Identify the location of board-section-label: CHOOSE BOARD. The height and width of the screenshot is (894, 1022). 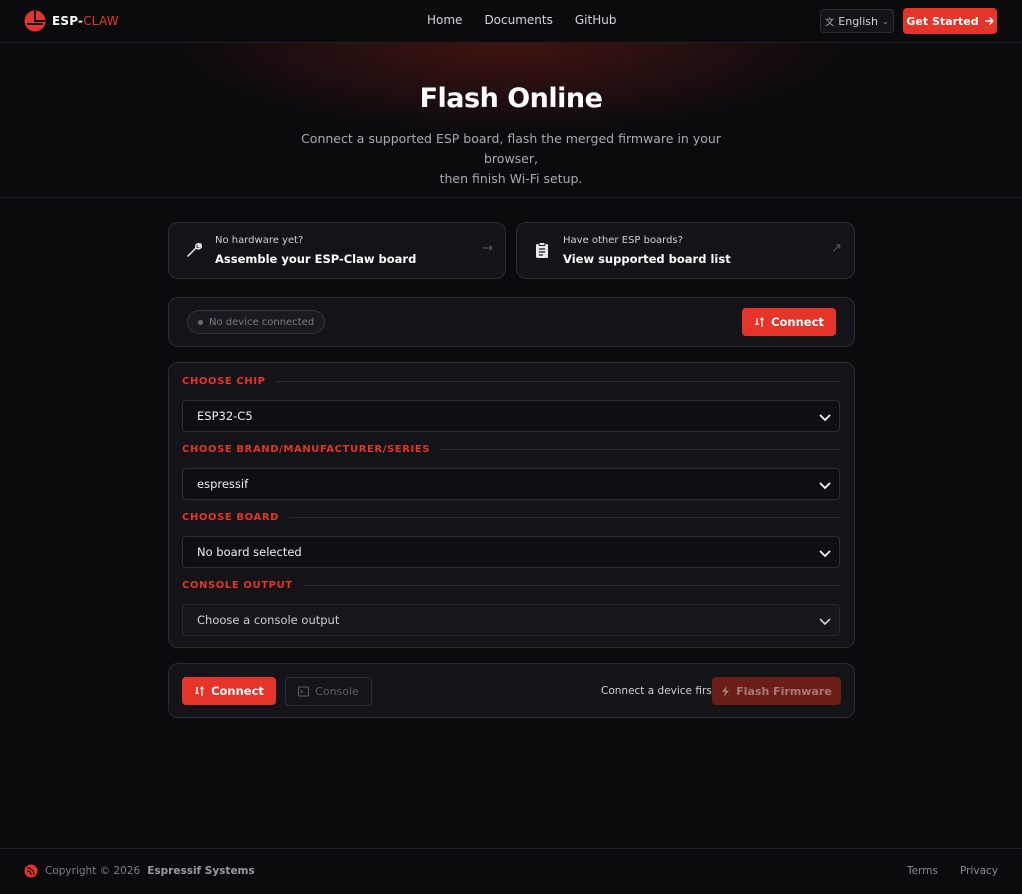
(511, 517).